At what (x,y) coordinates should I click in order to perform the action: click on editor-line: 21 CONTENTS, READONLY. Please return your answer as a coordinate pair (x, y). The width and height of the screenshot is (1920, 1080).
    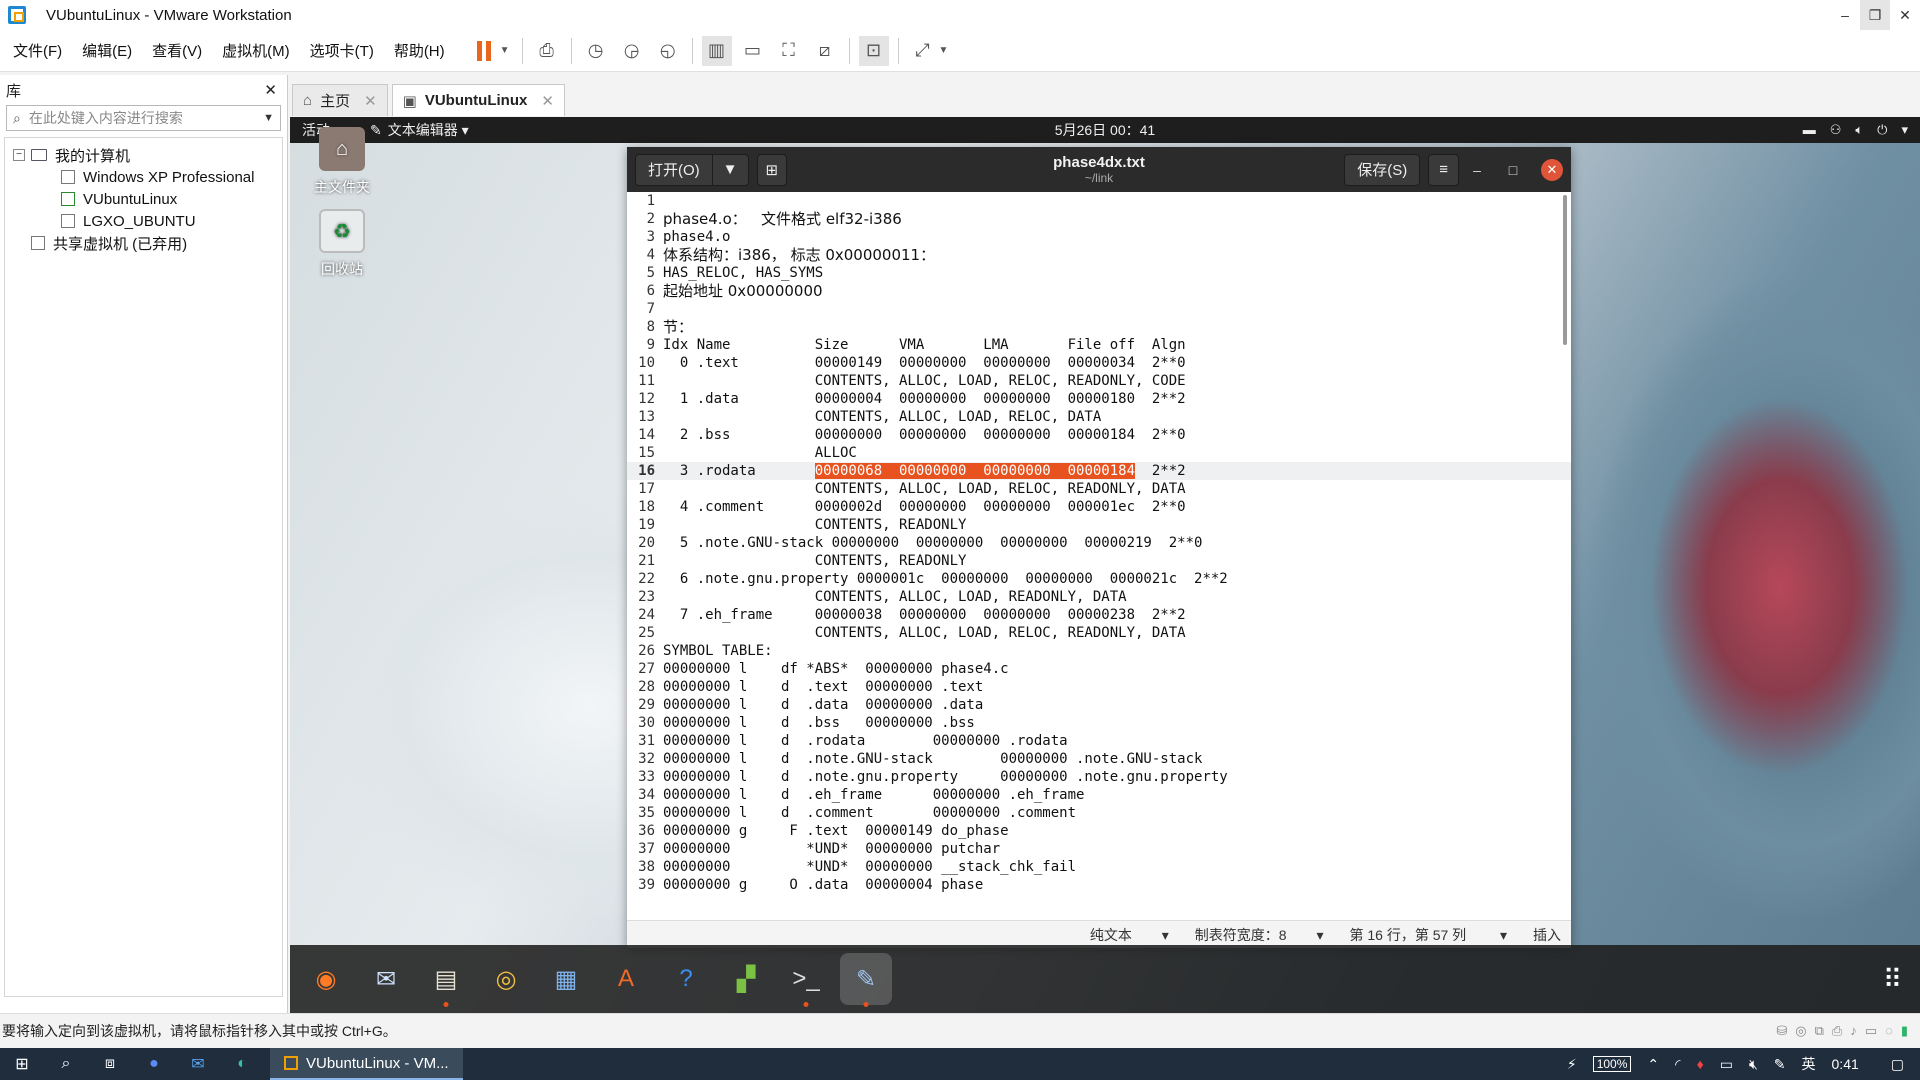
    Looking at the image, I should click on (1099, 561).